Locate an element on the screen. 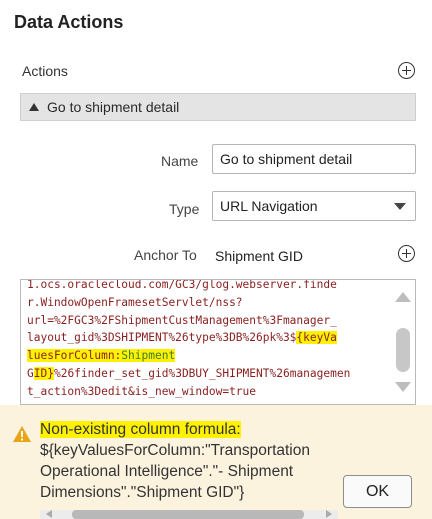 This screenshot has height=519, width=432. type-select-value: URL Navigation is located at coordinates (269, 206).